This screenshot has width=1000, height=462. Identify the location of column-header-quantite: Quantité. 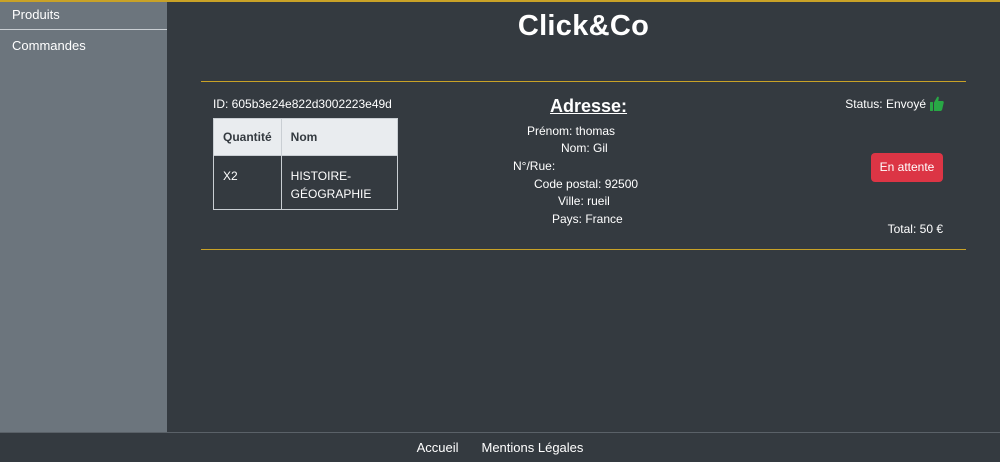
(247, 137).